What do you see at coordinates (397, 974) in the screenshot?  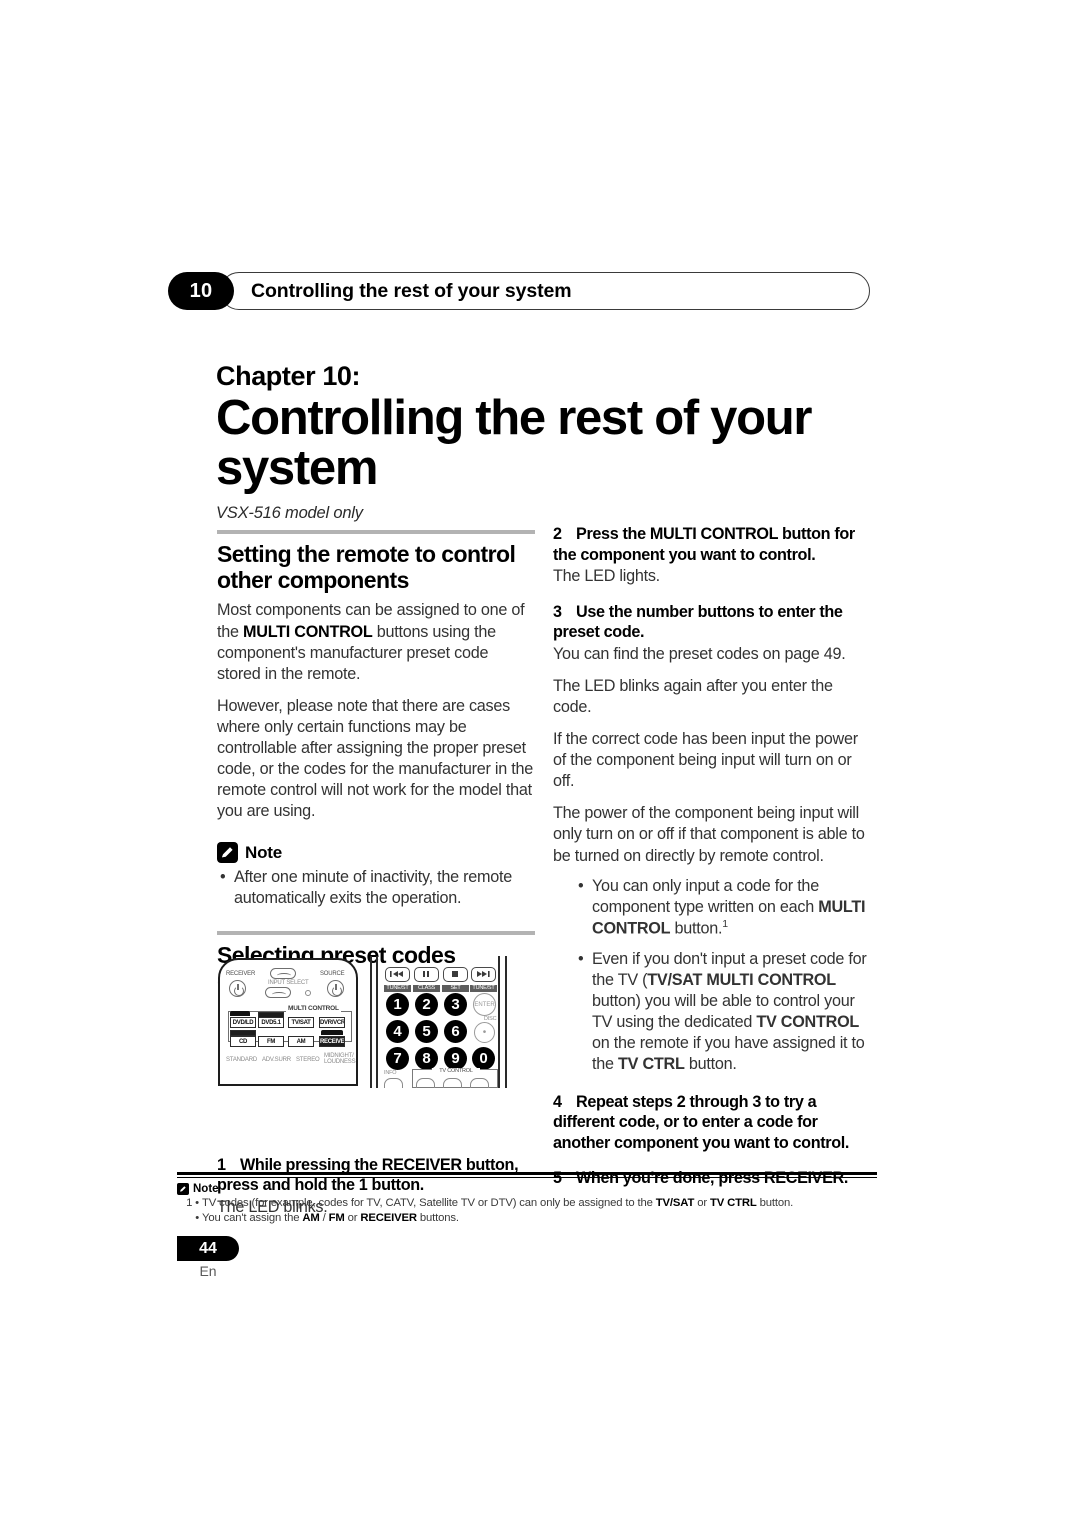 I see `rewind-button` at bounding box center [397, 974].